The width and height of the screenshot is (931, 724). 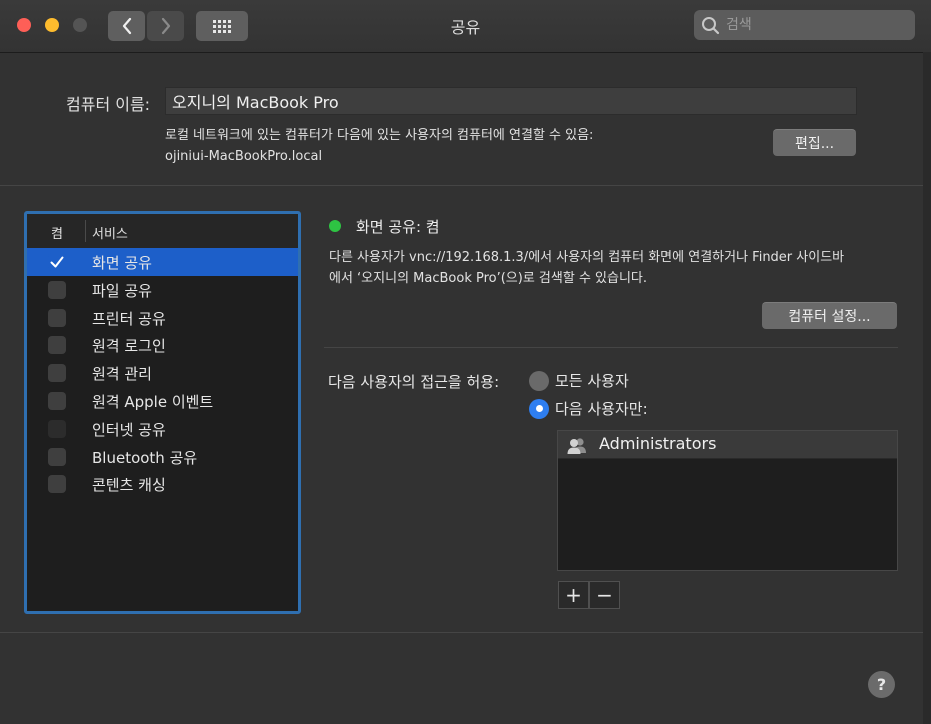 What do you see at coordinates (414, 382) in the screenshot?
I see `access-label: 다음 사용자의 접근을 허용:` at bounding box center [414, 382].